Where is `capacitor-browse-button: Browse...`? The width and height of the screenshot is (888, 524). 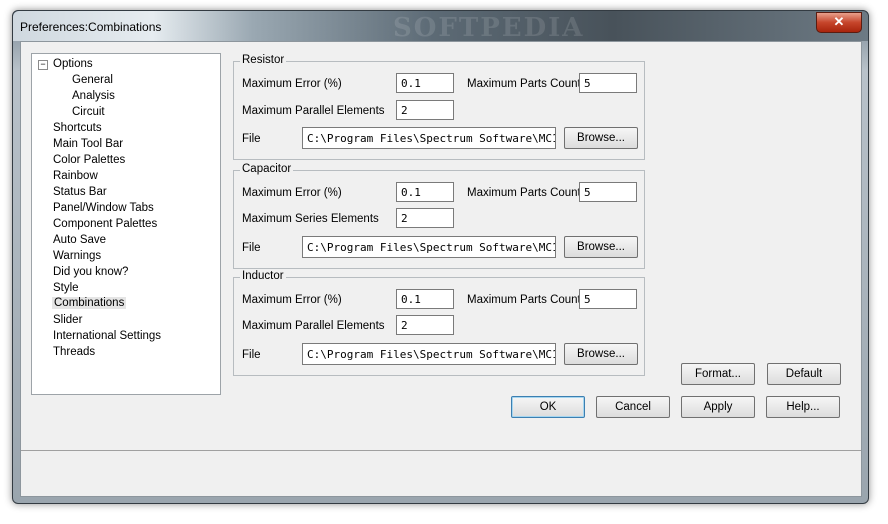
capacitor-browse-button: Browse... is located at coordinates (601, 247).